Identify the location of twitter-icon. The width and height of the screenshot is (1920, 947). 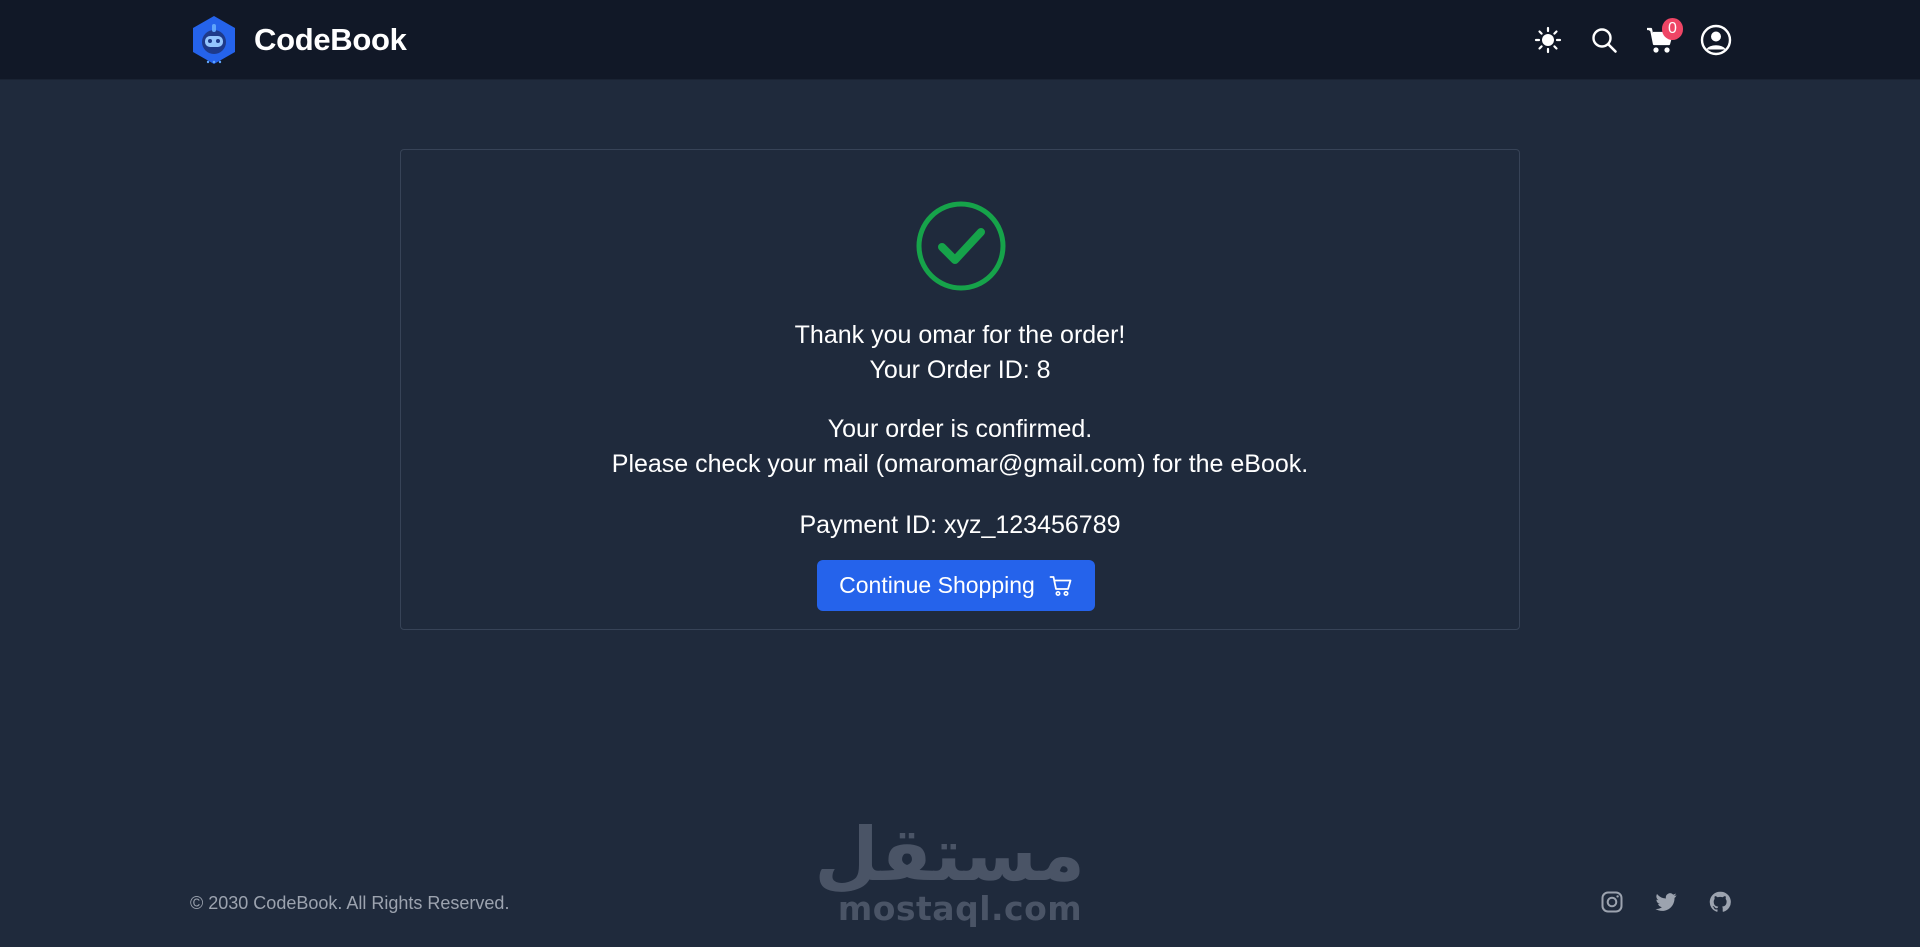
(1666, 902).